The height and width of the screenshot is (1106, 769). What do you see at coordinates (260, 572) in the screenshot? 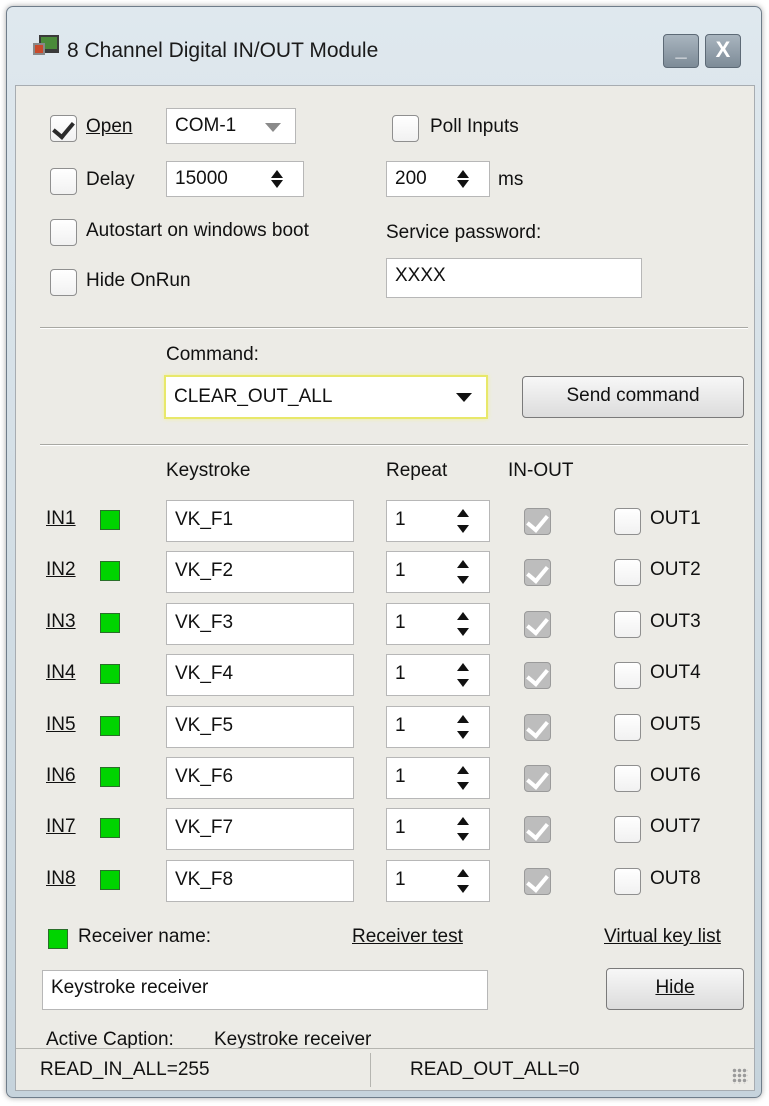
I see `keystroke-input: VK_F2` at bounding box center [260, 572].